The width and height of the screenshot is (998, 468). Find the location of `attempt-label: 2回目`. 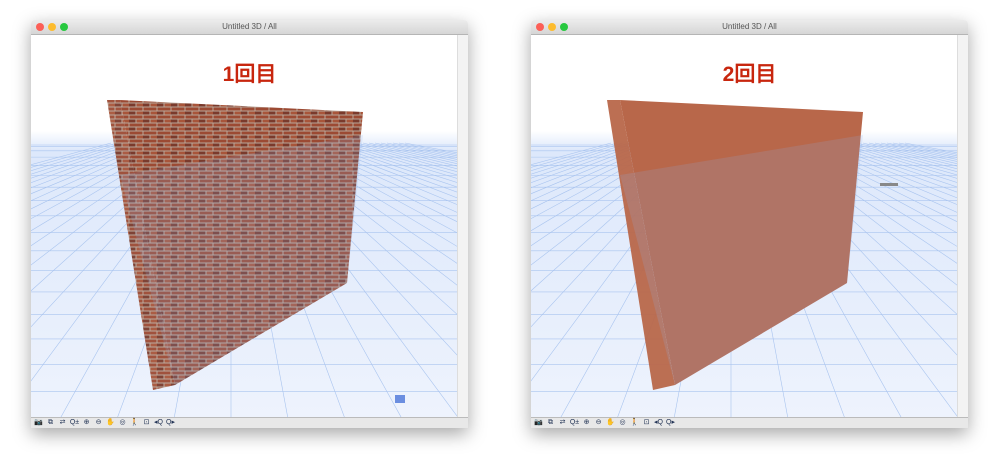

attempt-label: 2回目 is located at coordinates (749, 74).